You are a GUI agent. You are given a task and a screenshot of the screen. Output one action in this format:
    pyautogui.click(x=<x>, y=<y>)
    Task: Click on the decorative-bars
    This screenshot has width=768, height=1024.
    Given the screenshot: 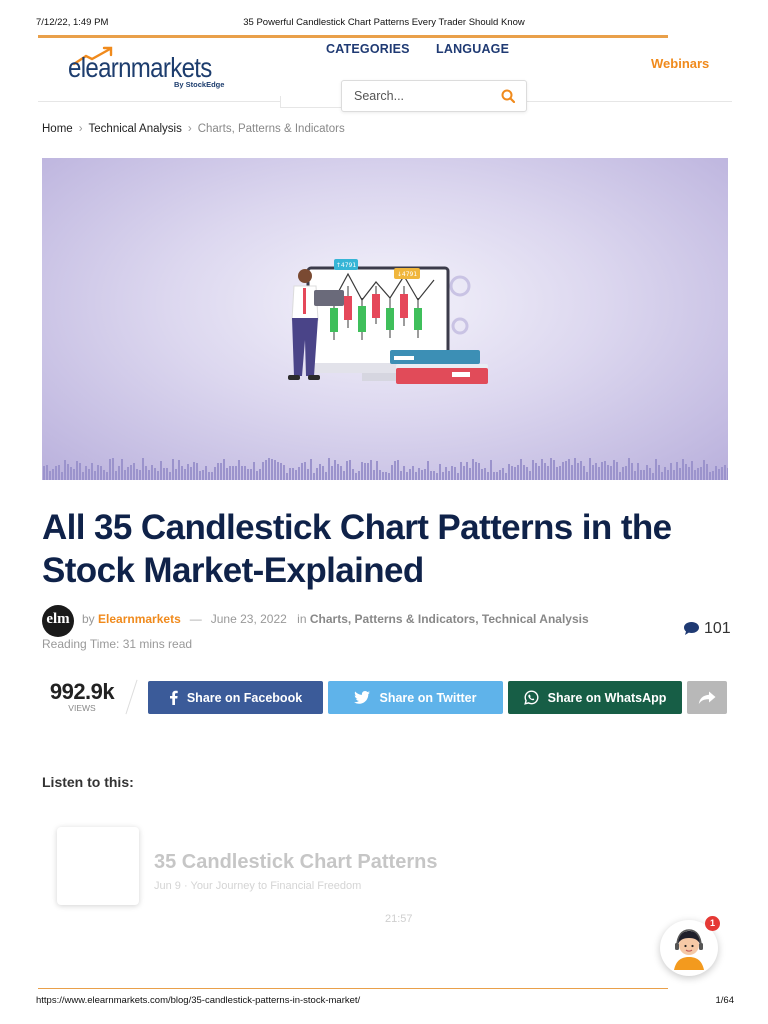 What is the action you would take?
    pyautogui.click(x=385, y=469)
    